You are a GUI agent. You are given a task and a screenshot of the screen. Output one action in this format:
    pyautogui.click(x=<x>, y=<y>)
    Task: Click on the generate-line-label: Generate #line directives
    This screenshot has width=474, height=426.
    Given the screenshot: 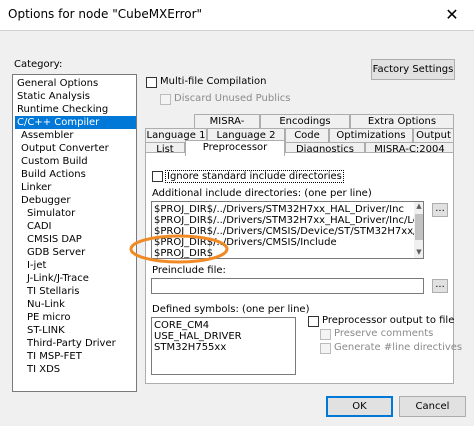 What is the action you would take?
    pyautogui.click(x=398, y=347)
    